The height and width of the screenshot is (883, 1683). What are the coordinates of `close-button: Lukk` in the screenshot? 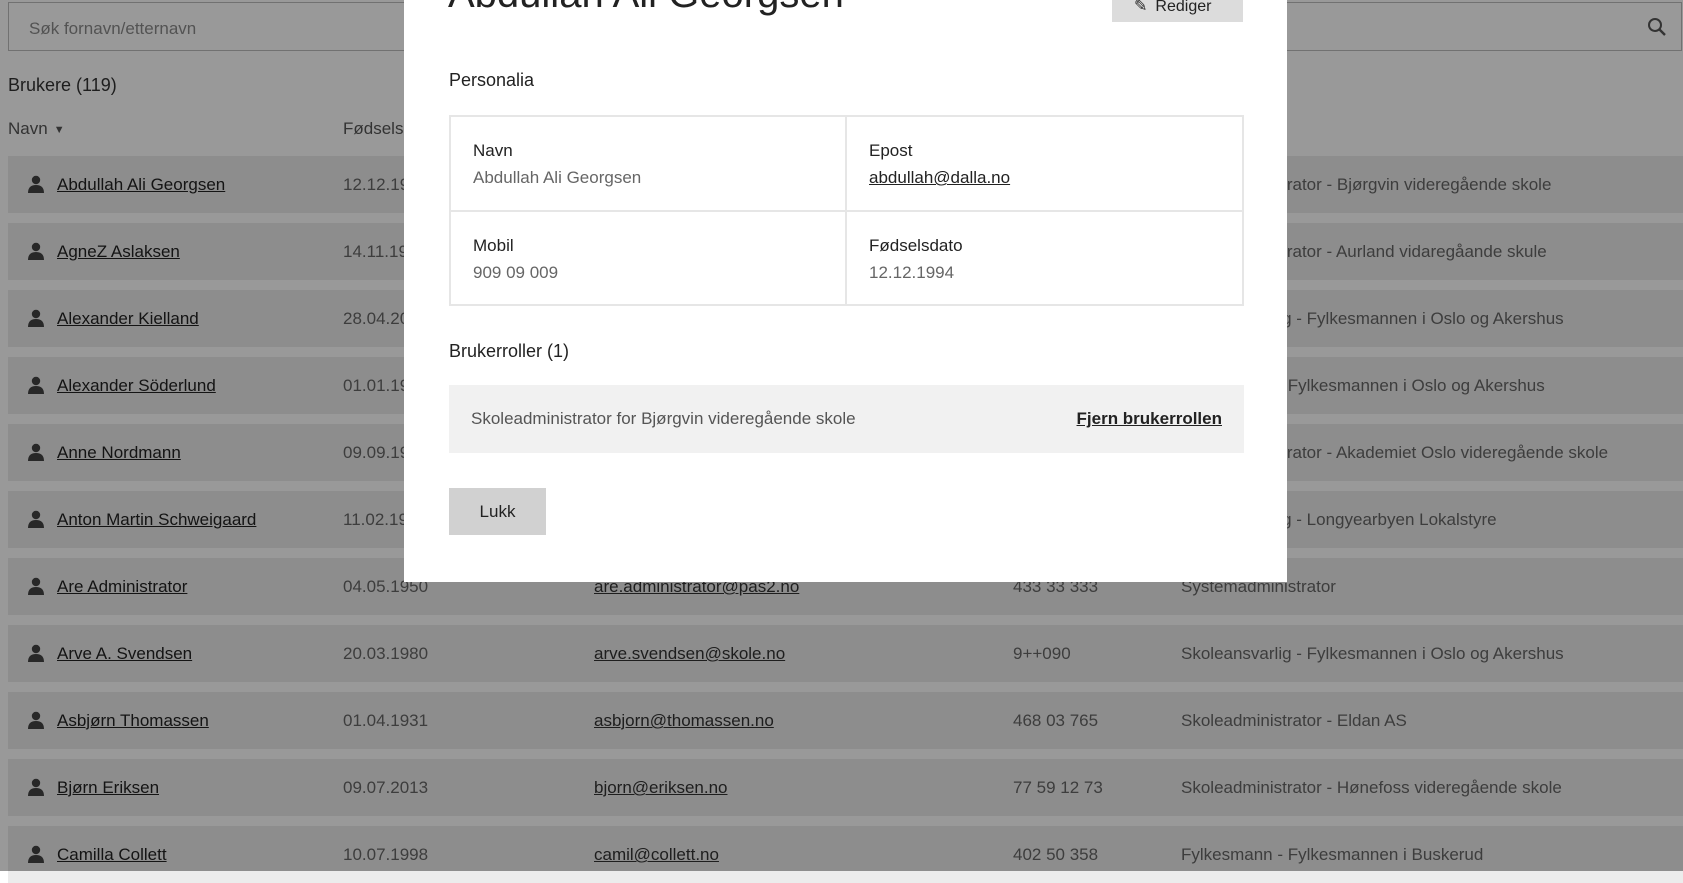 It's located at (497, 511).